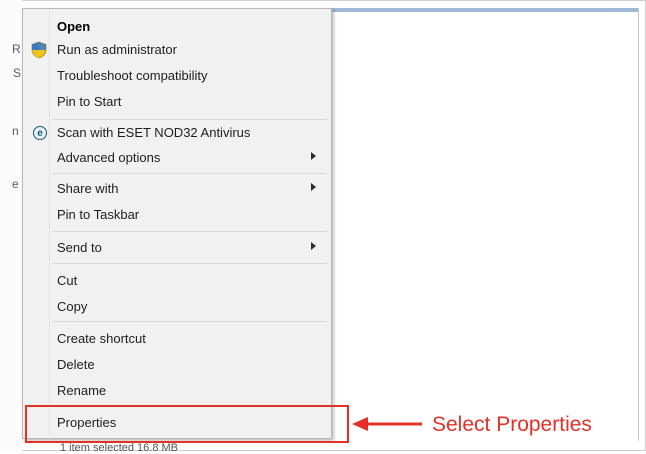 The image size is (646, 454). What do you see at coordinates (177, 102) in the screenshot?
I see `menu-item-pin-to-start: Pin to Start` at bounding box center [177, 102].